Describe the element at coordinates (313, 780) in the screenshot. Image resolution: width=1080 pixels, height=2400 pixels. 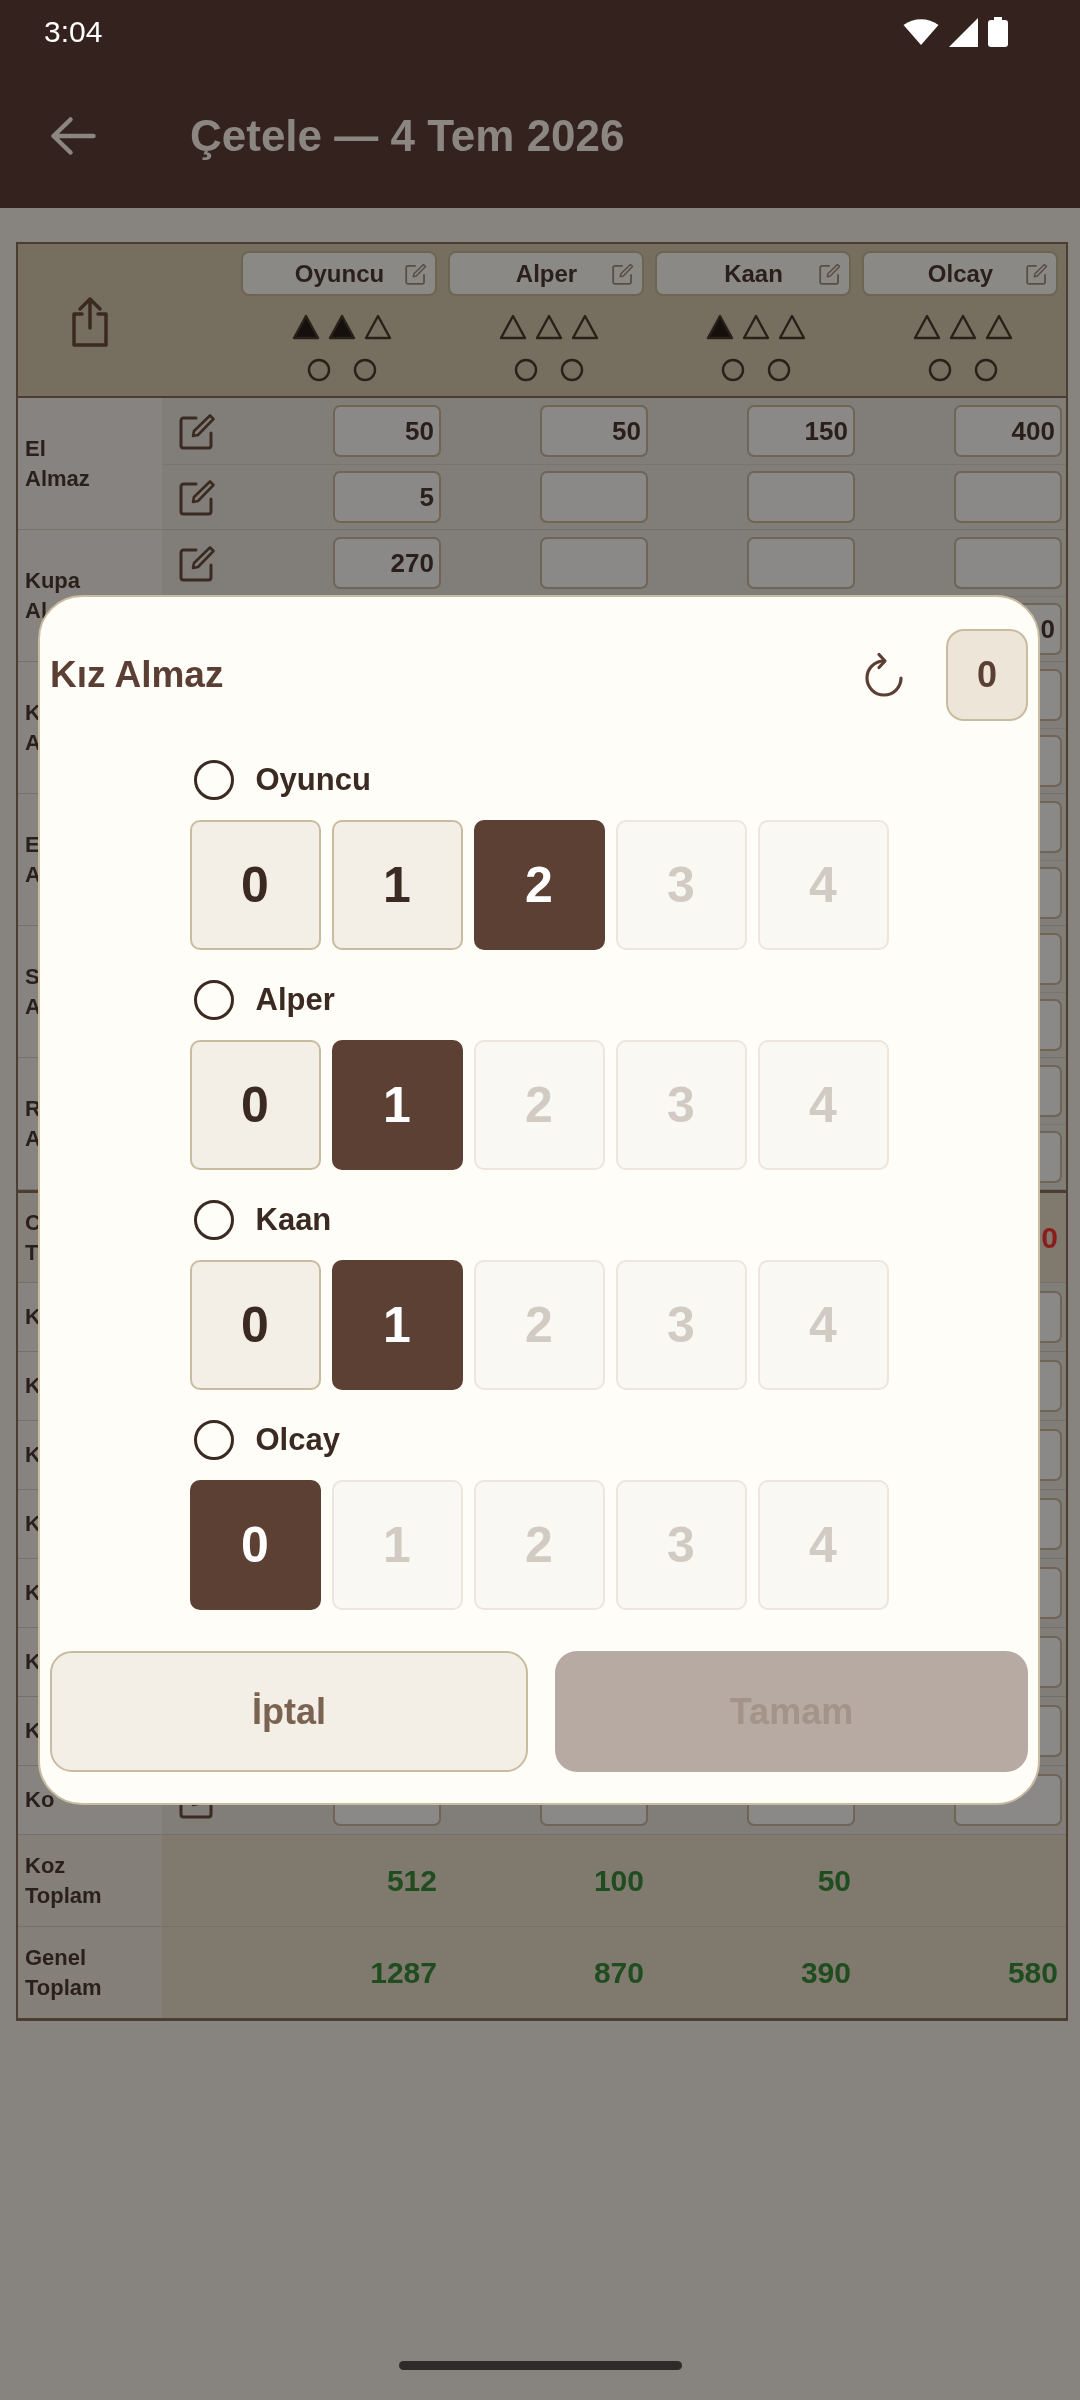
I see `player-name: Oyuncu` at that location.